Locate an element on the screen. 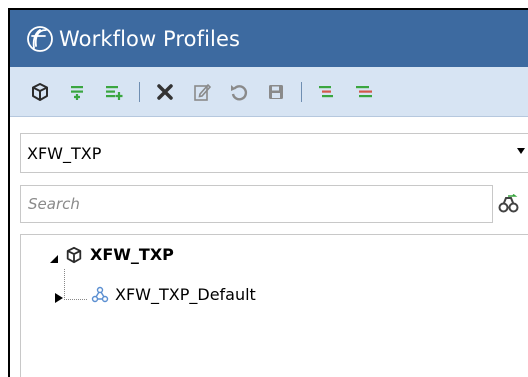 The image size is (528, 377). tree-node-child: XFW_TXP_Default is located at coordinates (154, 294).